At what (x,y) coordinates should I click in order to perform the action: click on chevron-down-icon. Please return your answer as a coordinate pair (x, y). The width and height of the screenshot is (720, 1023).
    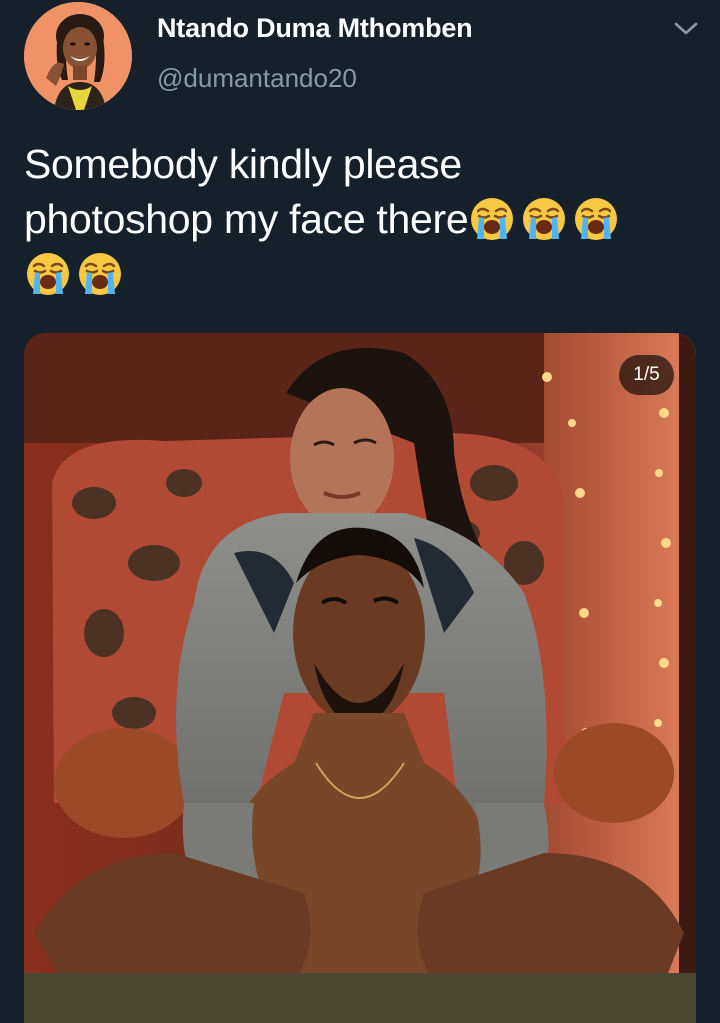
    Looking at the image, I should click on (686, 28).